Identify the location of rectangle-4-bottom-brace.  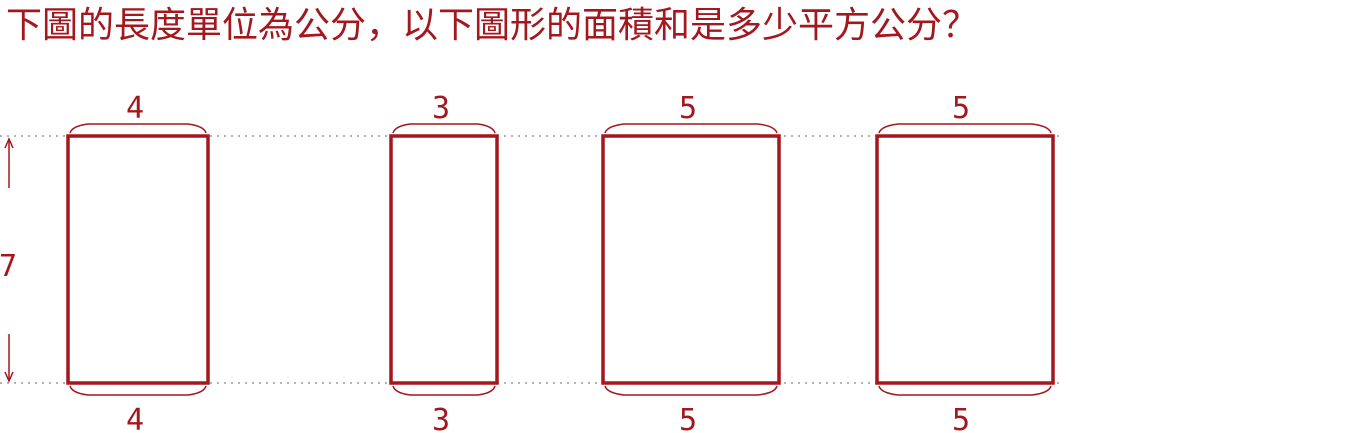
(965, 390).